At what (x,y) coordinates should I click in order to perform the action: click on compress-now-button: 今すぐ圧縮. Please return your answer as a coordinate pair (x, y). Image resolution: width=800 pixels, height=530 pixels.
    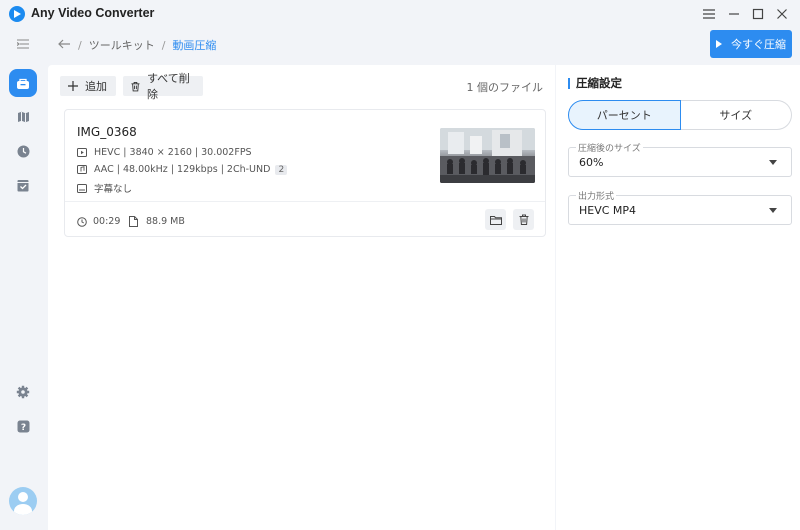
    Looking at the image, I should click on (751, 44).